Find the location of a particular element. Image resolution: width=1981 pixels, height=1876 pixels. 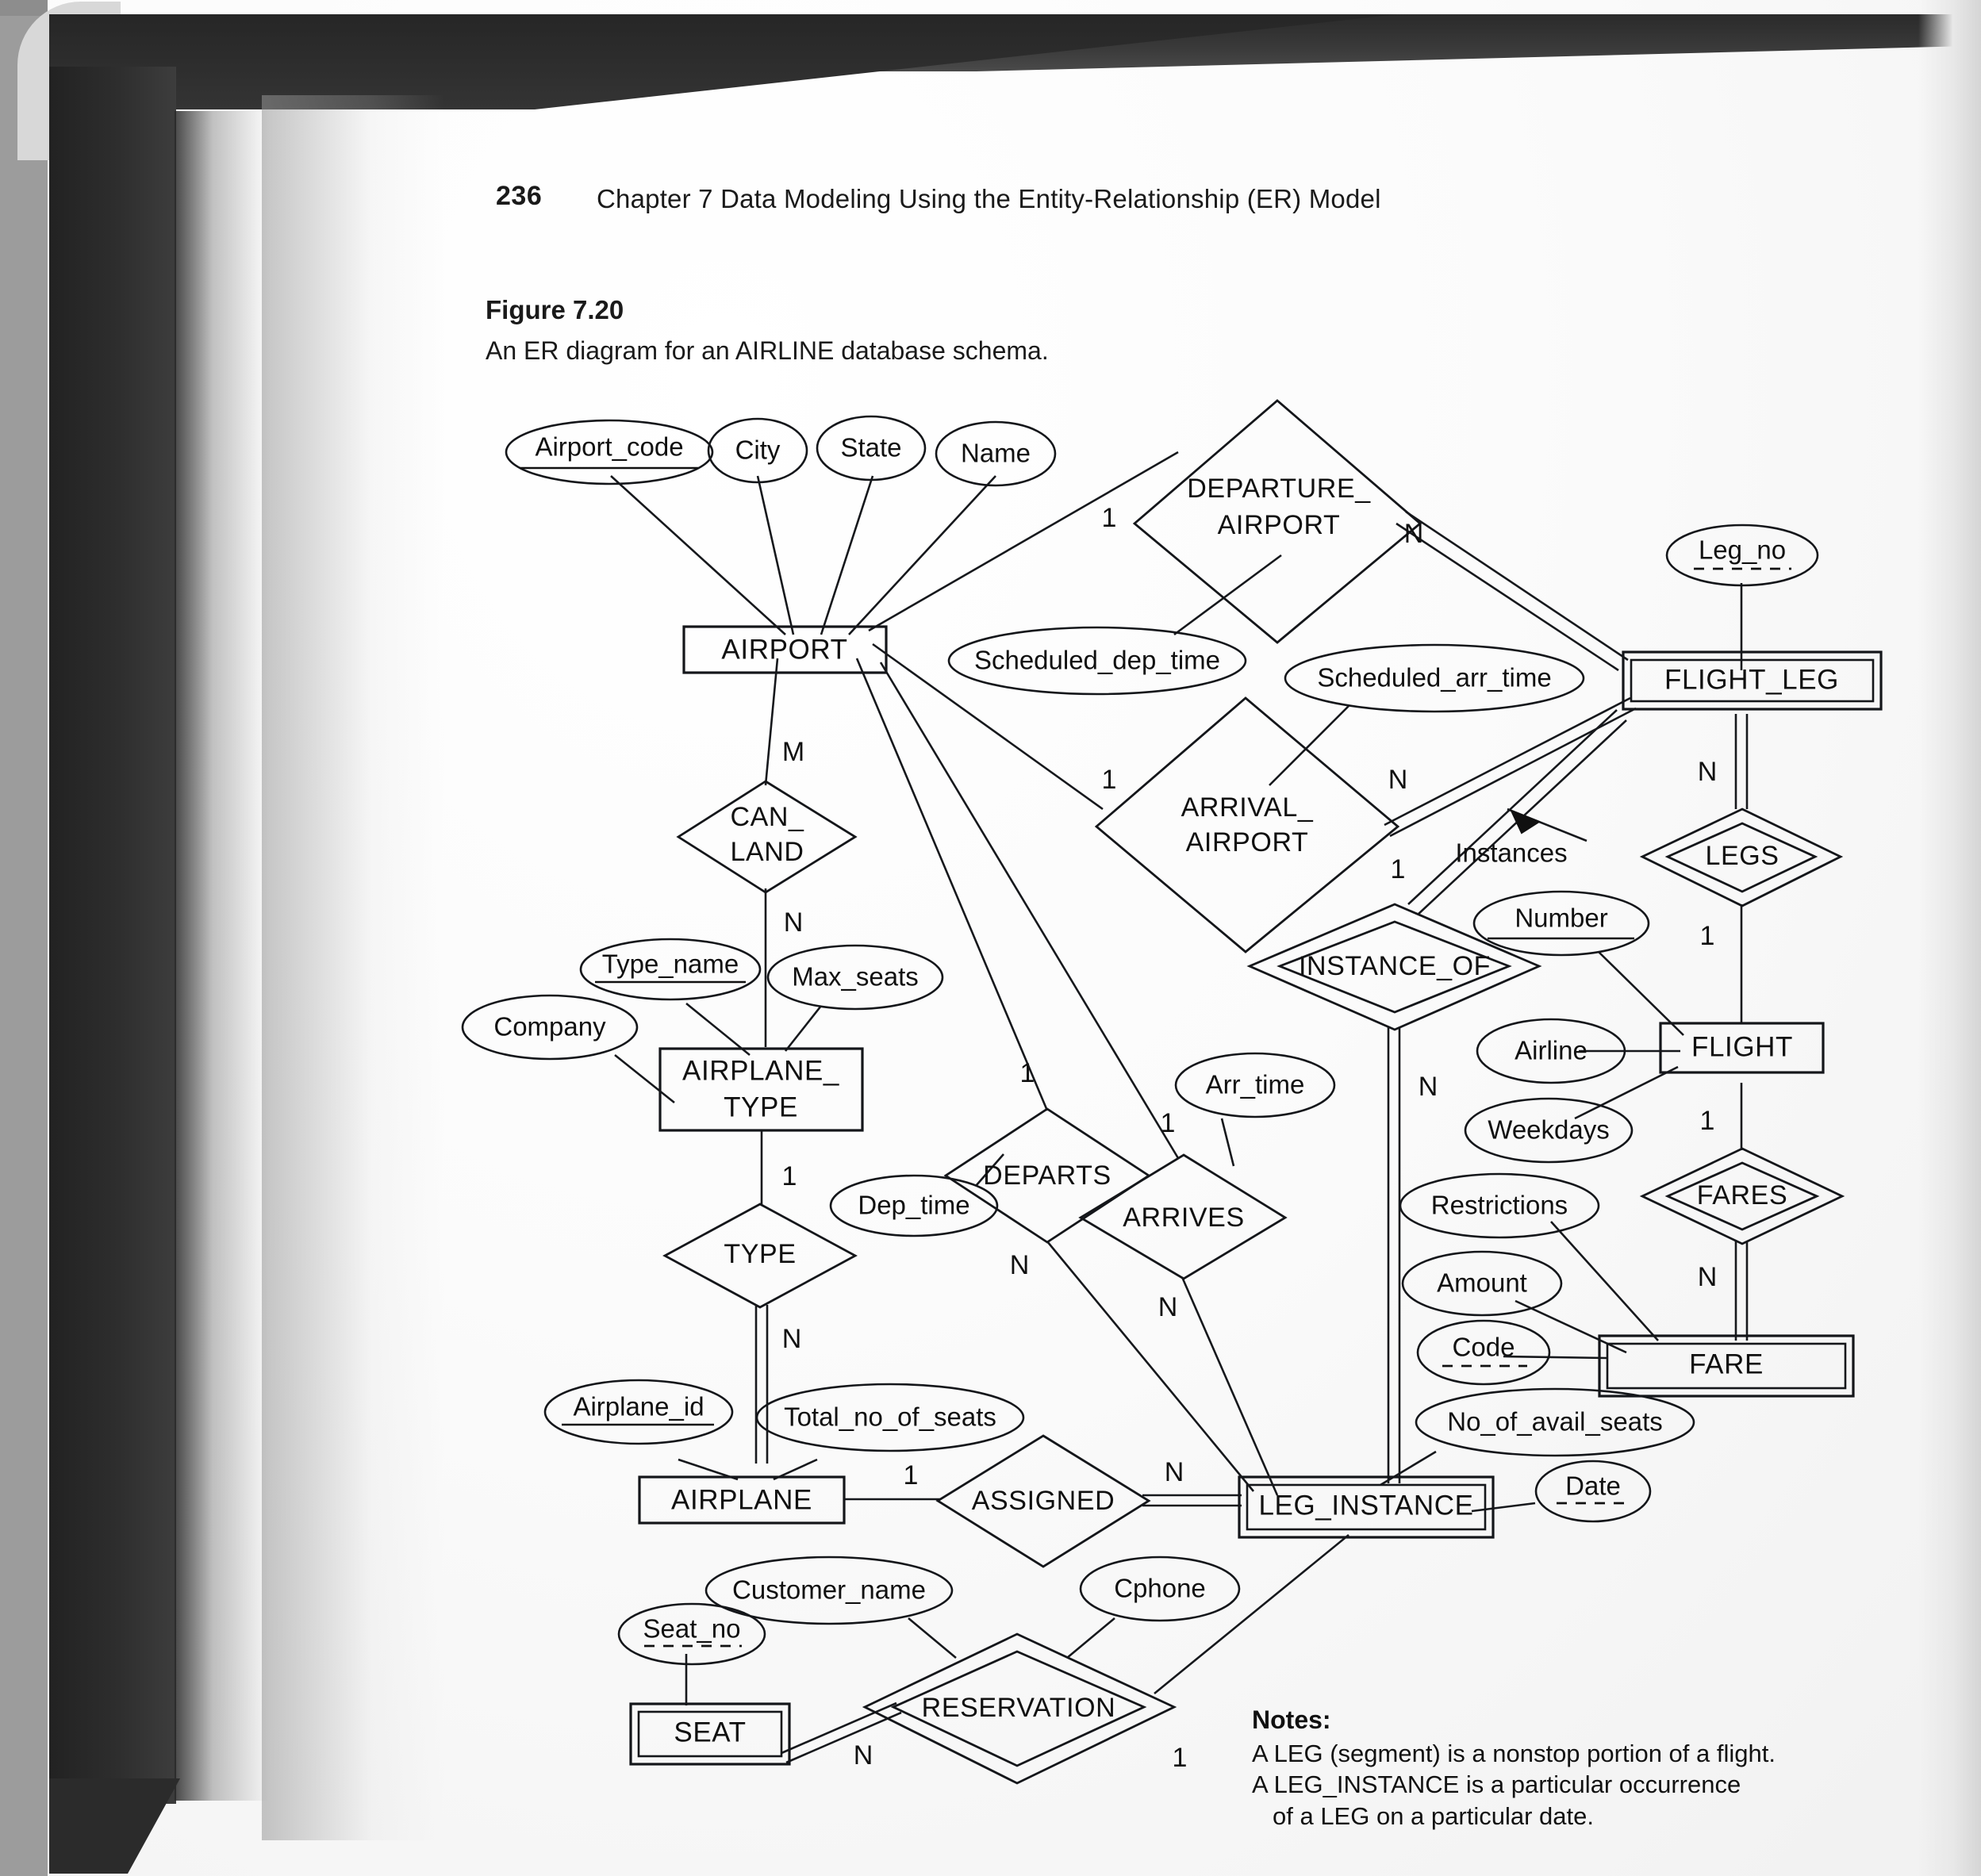

attribute-dep-time: Dep_time is located at coordinates (914, 1205).